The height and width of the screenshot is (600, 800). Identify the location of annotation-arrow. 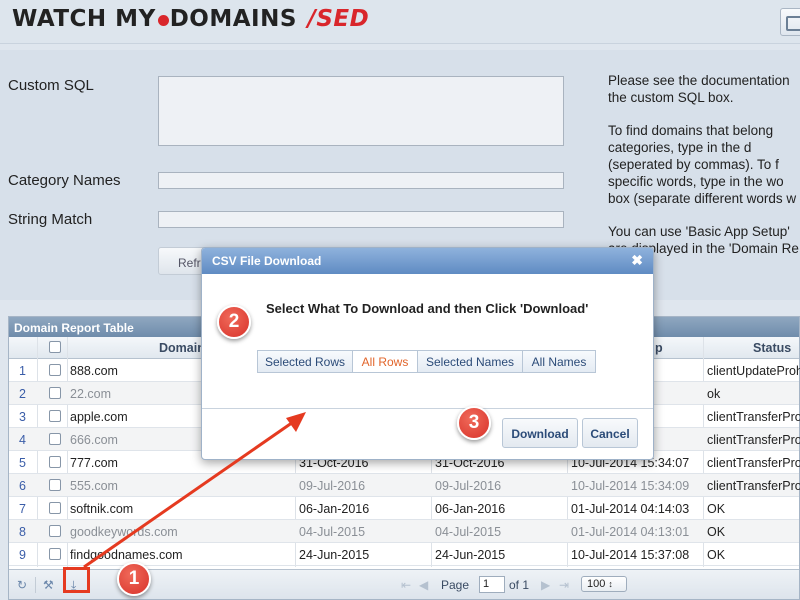
(194, 490).